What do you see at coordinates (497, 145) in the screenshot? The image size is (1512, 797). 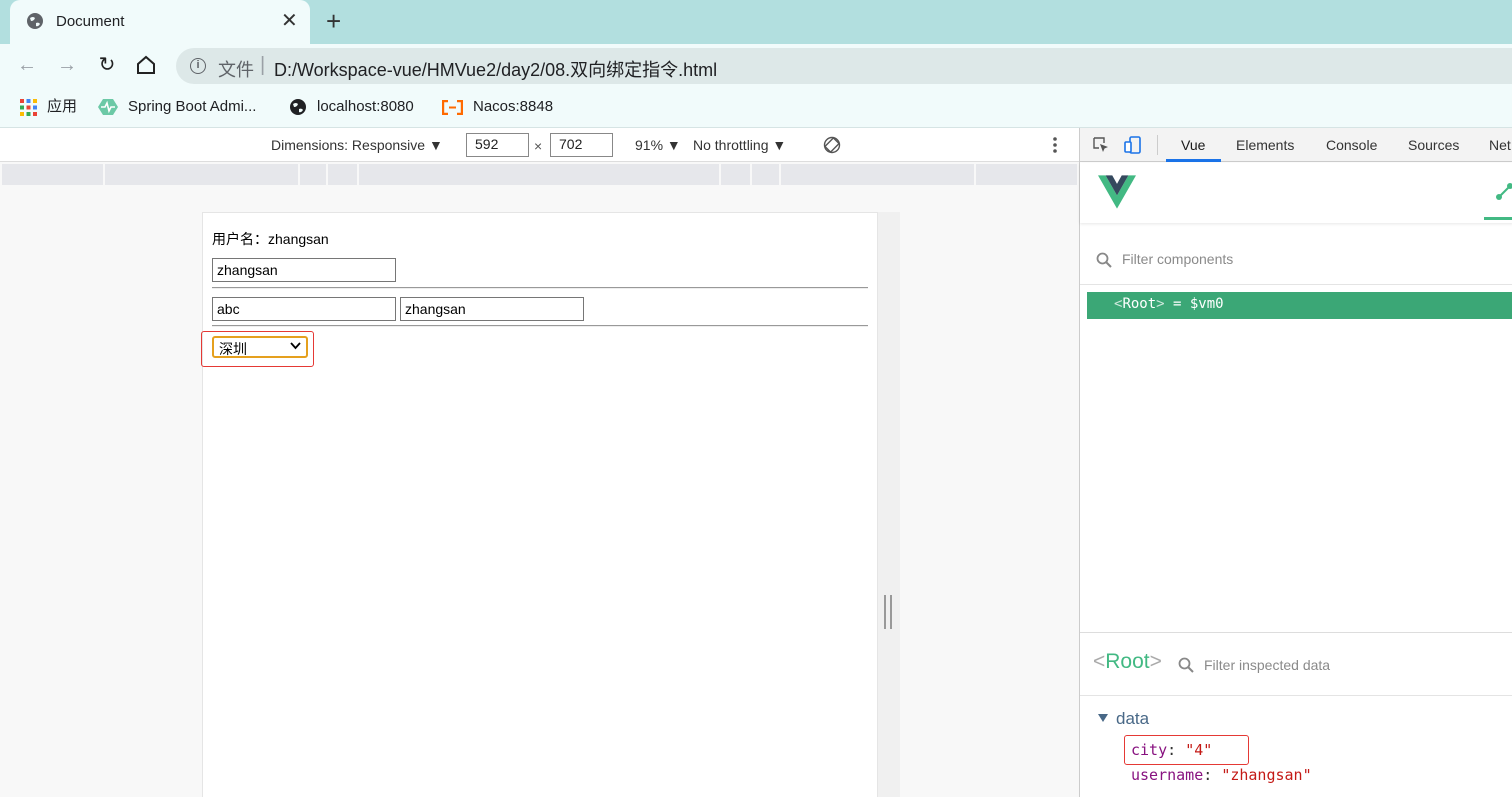 I see `width-input: 592` at bounding box center [497, 145].